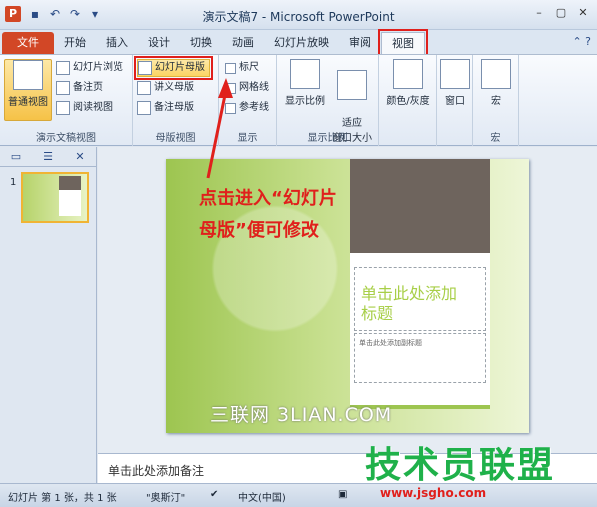  Describe the element at coordinates (144, 108) in the screenshot. I see `notes-master-icon` at that location.